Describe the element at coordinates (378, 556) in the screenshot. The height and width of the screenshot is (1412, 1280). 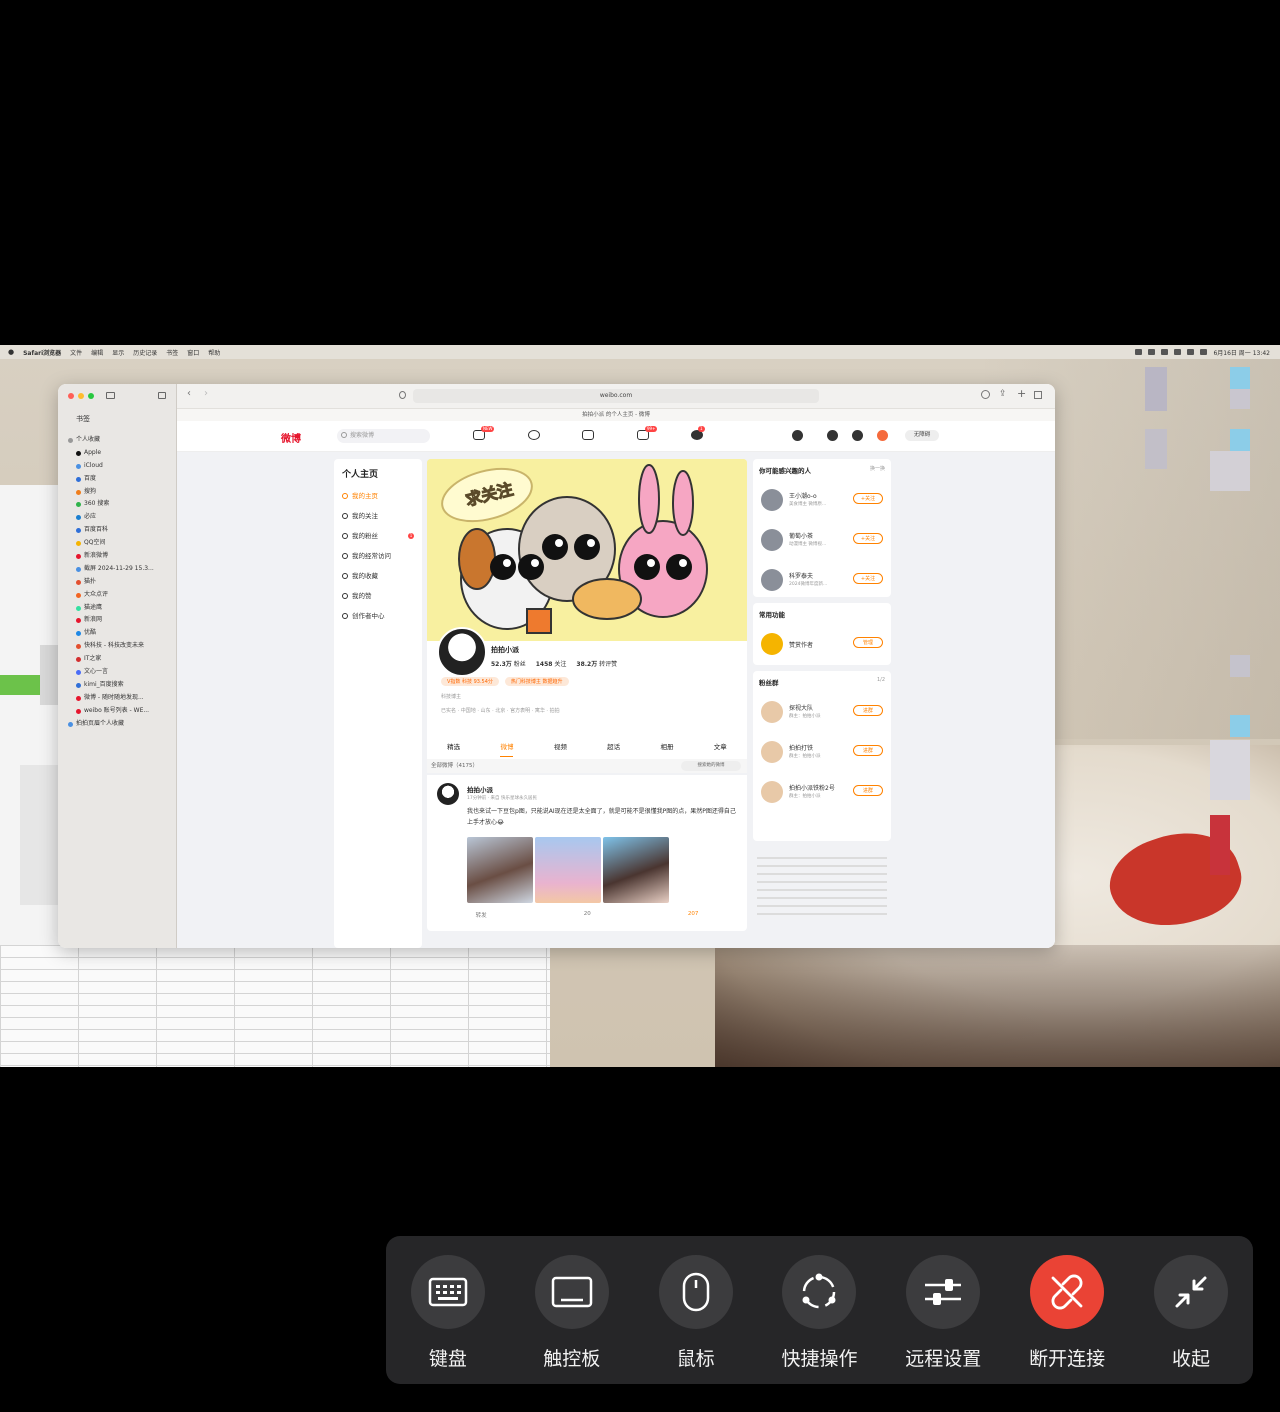
I see `nav-item: 我的经常访问` at that location.